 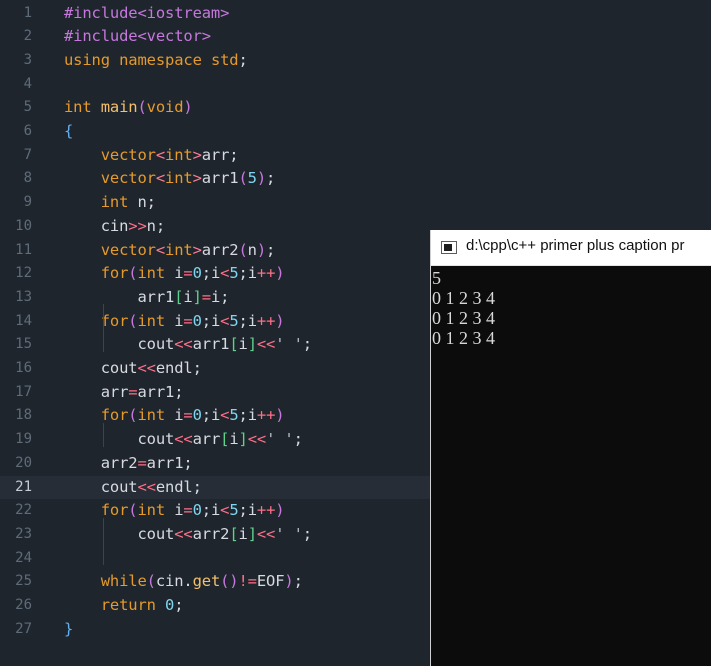 What do you see at coordinates (124, 606) in the screenshot?
I see `code-text: return 0;` at bounding box center [124, 606].